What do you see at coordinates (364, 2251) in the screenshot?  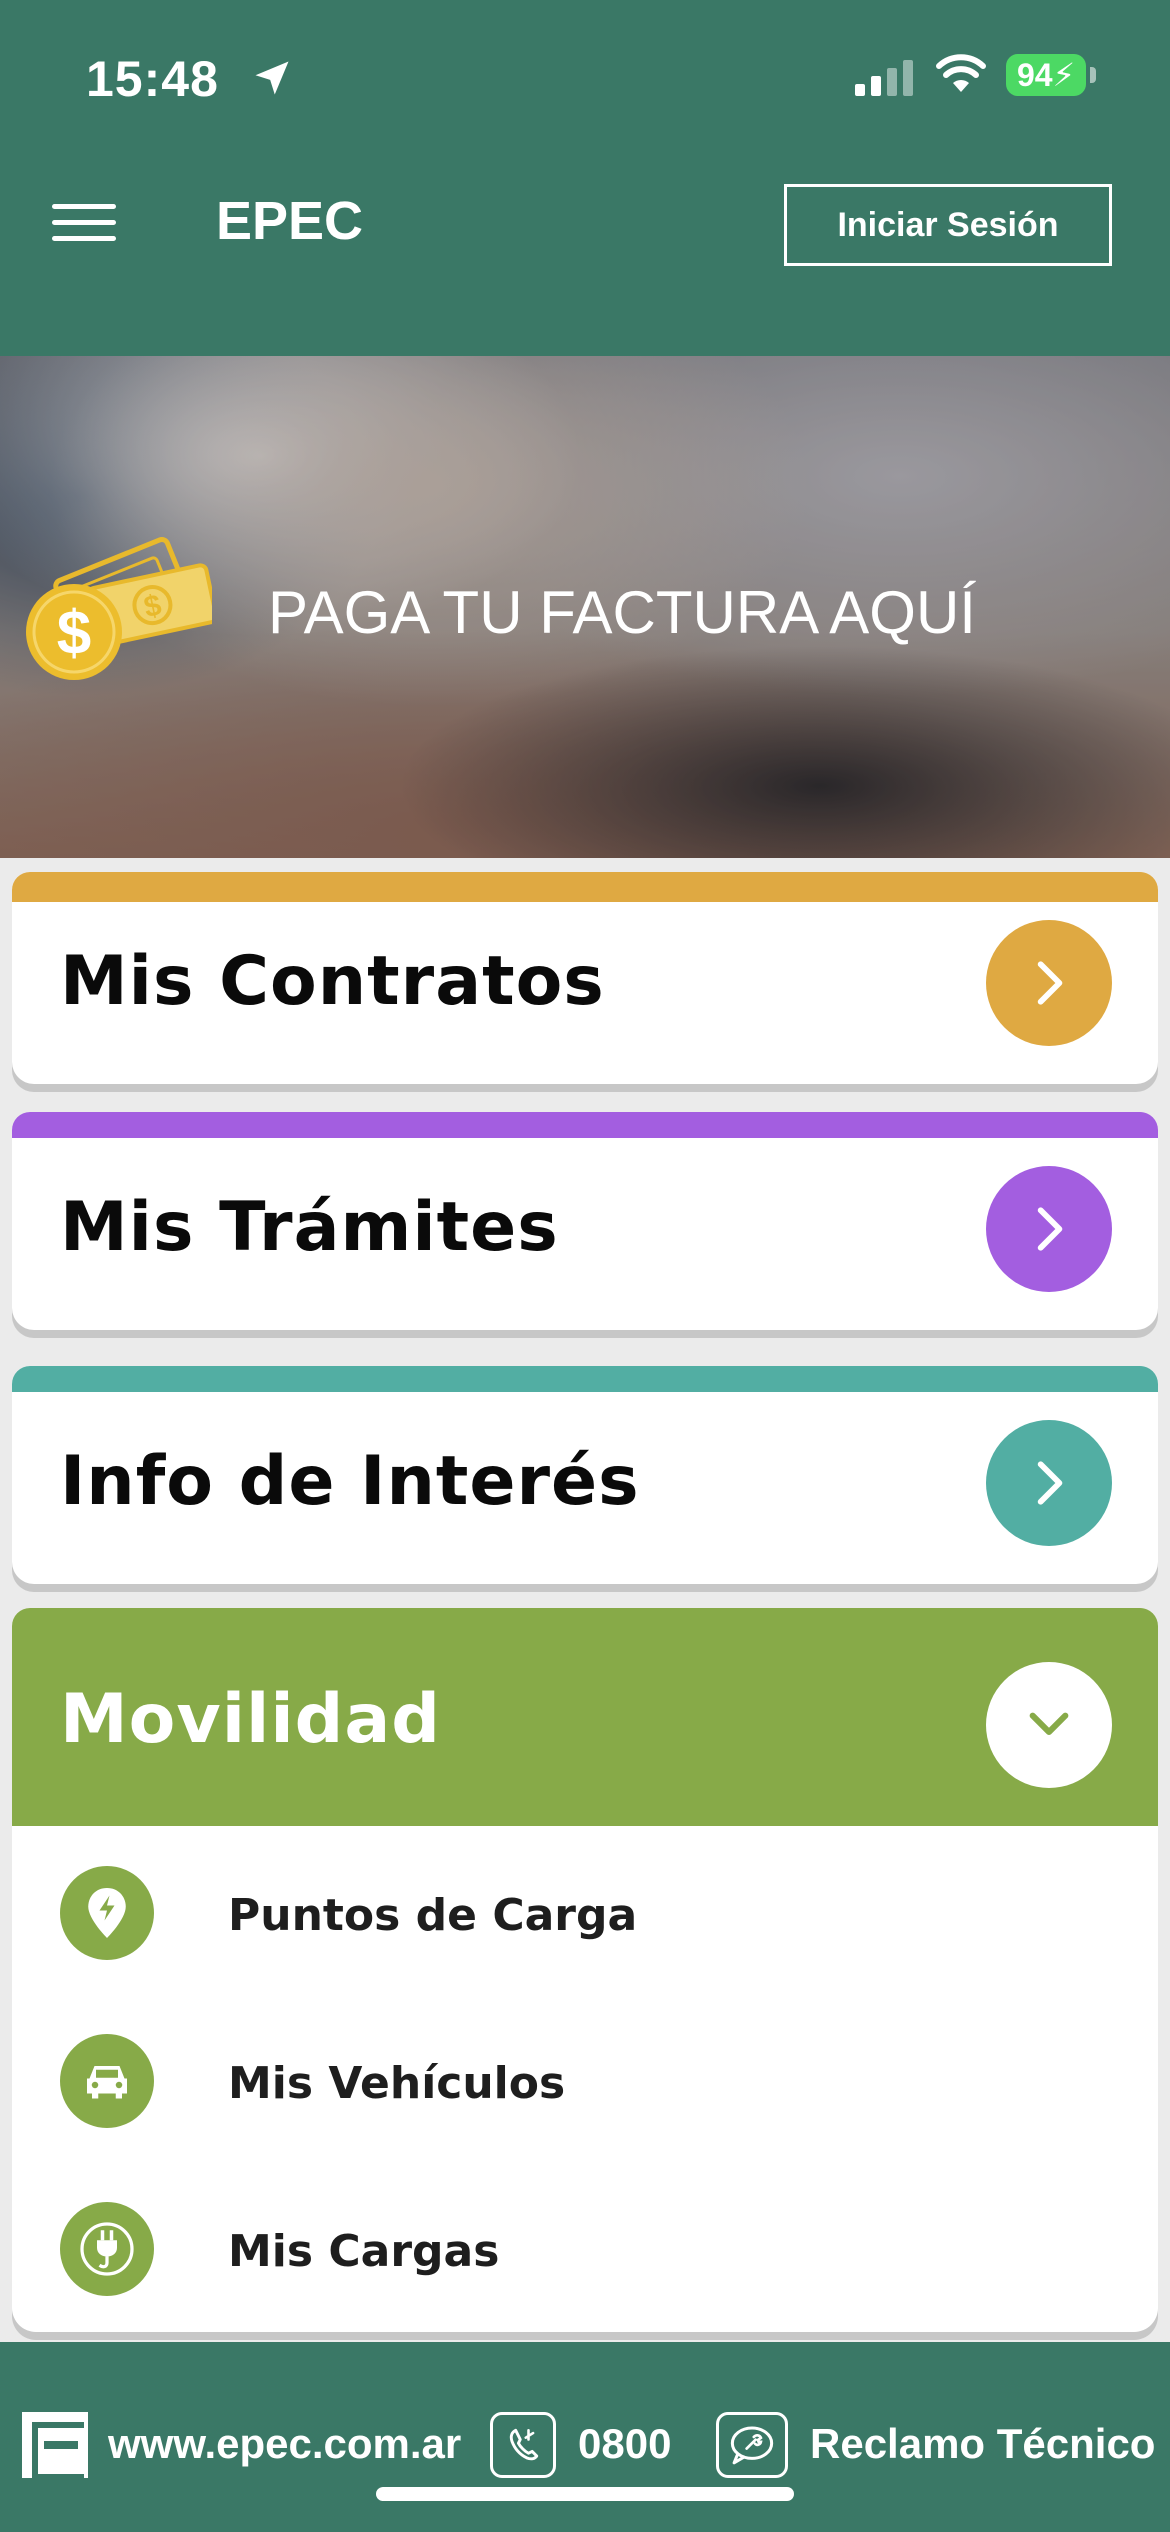 I see `list-item-label: Mis Cargas` at bounding box center [364, 2251].